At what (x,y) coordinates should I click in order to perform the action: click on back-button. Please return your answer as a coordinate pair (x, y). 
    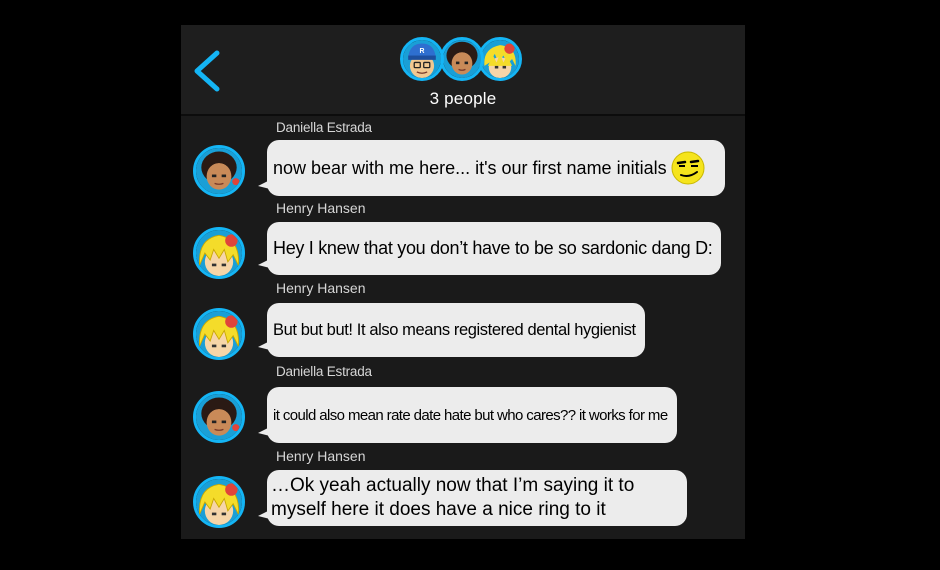
    Looking at the image, I should click on (207, 71).